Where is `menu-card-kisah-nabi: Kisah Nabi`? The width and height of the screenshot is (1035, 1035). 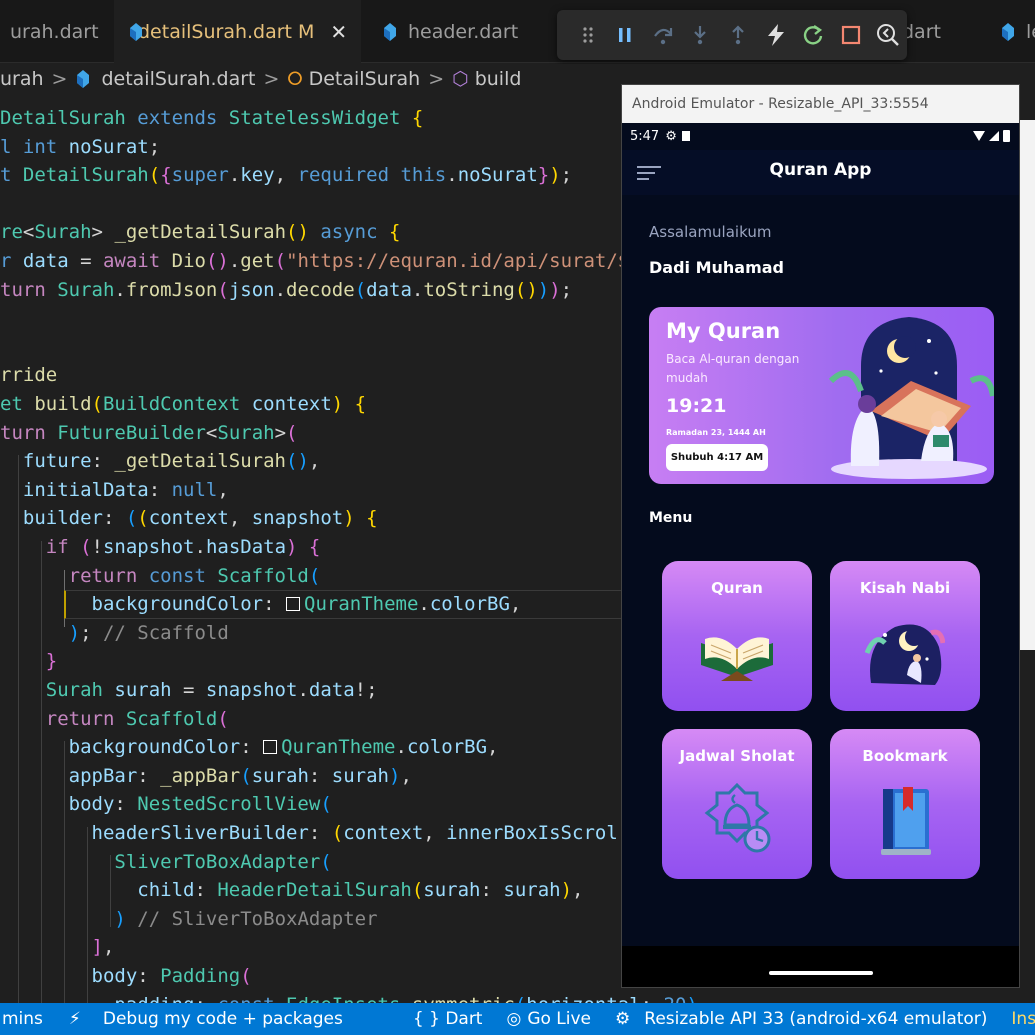
menu-card-kisah-nabi: Kisah Nabi is located at coordinates (905, 636).